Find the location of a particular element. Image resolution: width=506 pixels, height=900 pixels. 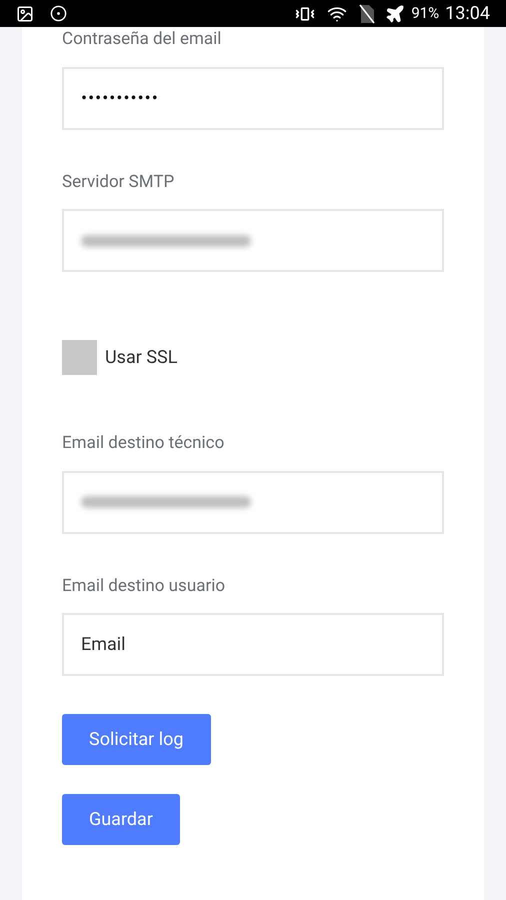

clock: 13:04 is located at coordinates (467, 14).